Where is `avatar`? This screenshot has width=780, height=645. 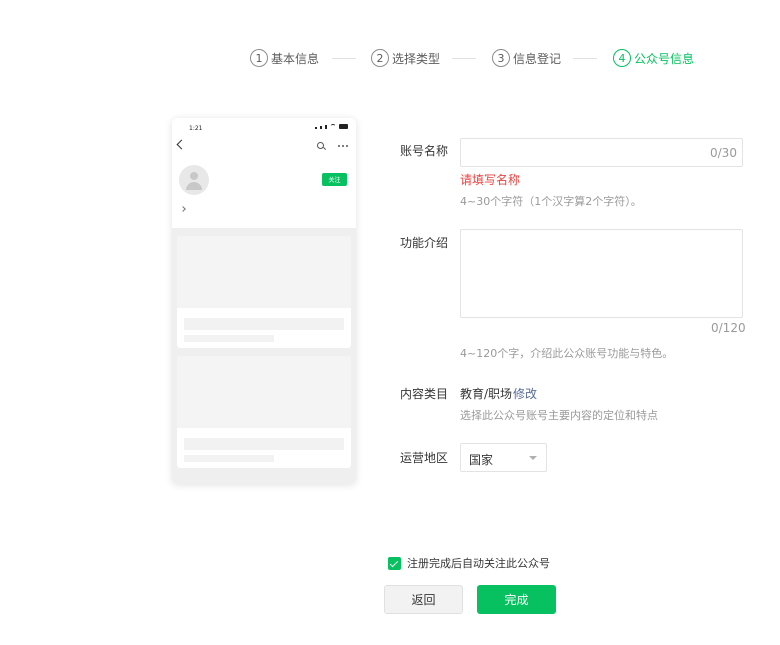 avatar is located at coordinates (194, 180).